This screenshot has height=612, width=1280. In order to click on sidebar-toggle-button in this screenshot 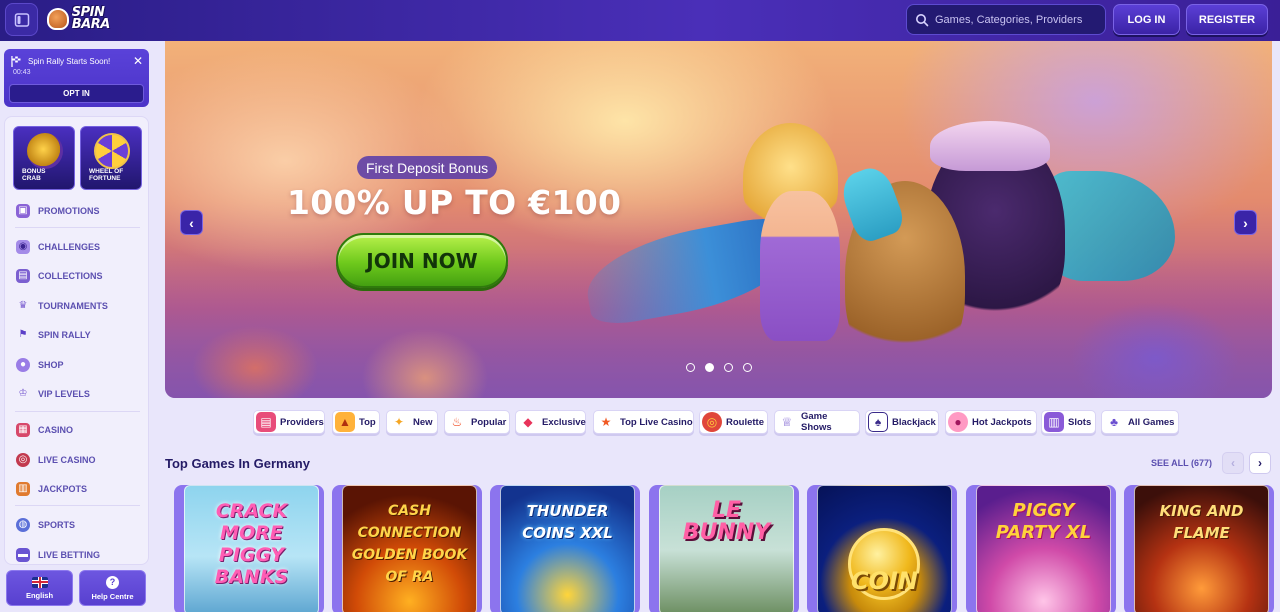, I will do `click(21, 19)`.